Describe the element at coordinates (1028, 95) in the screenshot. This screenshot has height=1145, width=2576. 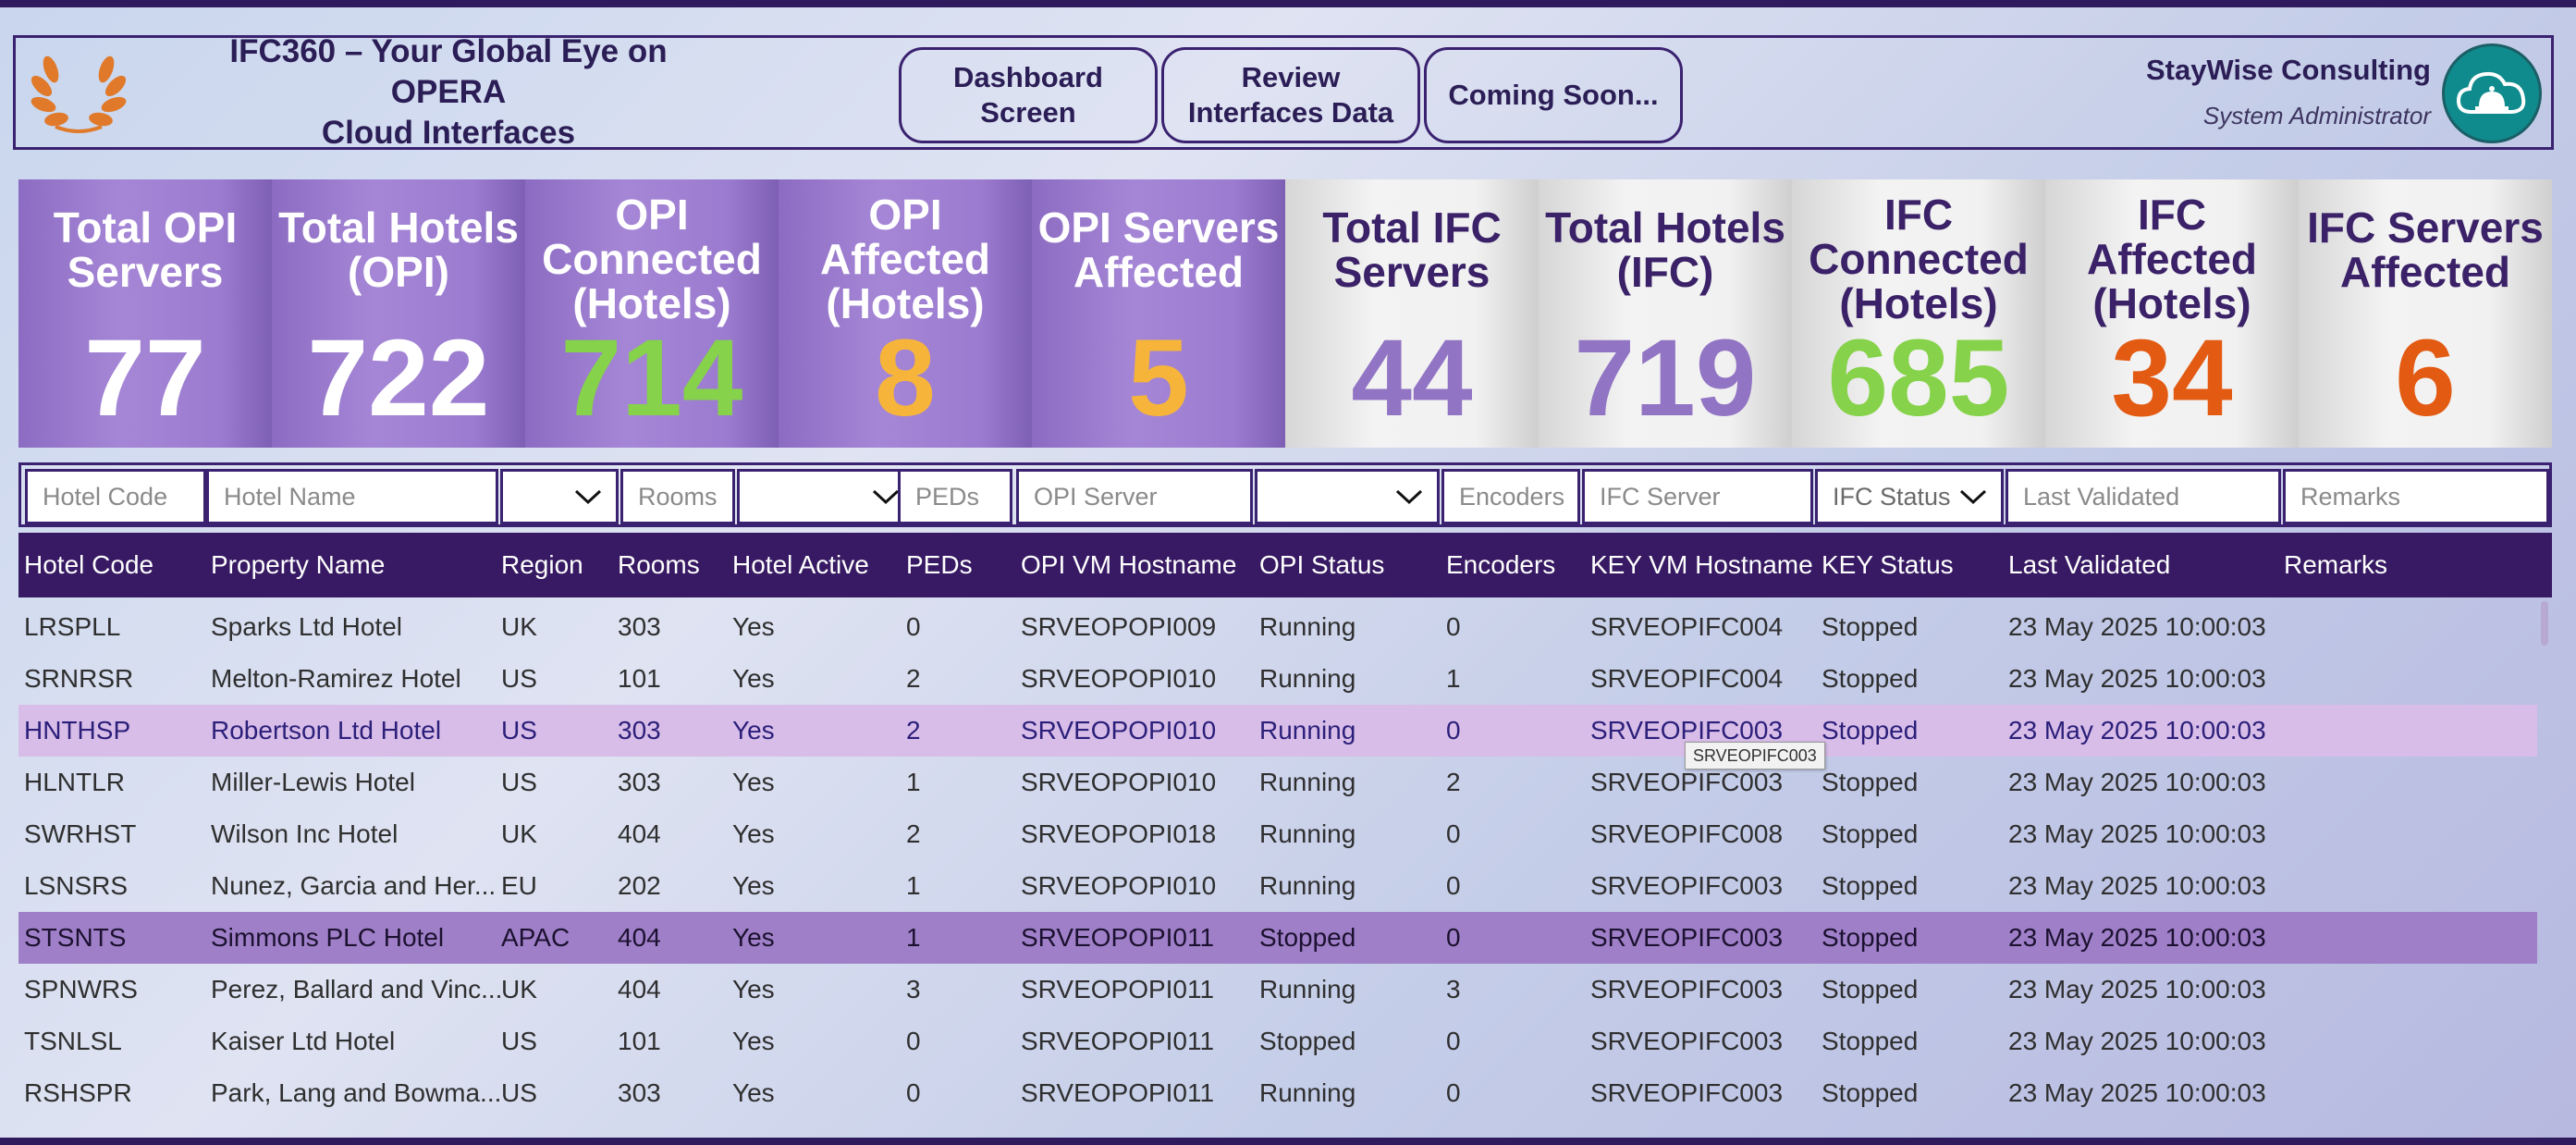
I see `dashboard-screen-button: Dashboard Screen` at that location.